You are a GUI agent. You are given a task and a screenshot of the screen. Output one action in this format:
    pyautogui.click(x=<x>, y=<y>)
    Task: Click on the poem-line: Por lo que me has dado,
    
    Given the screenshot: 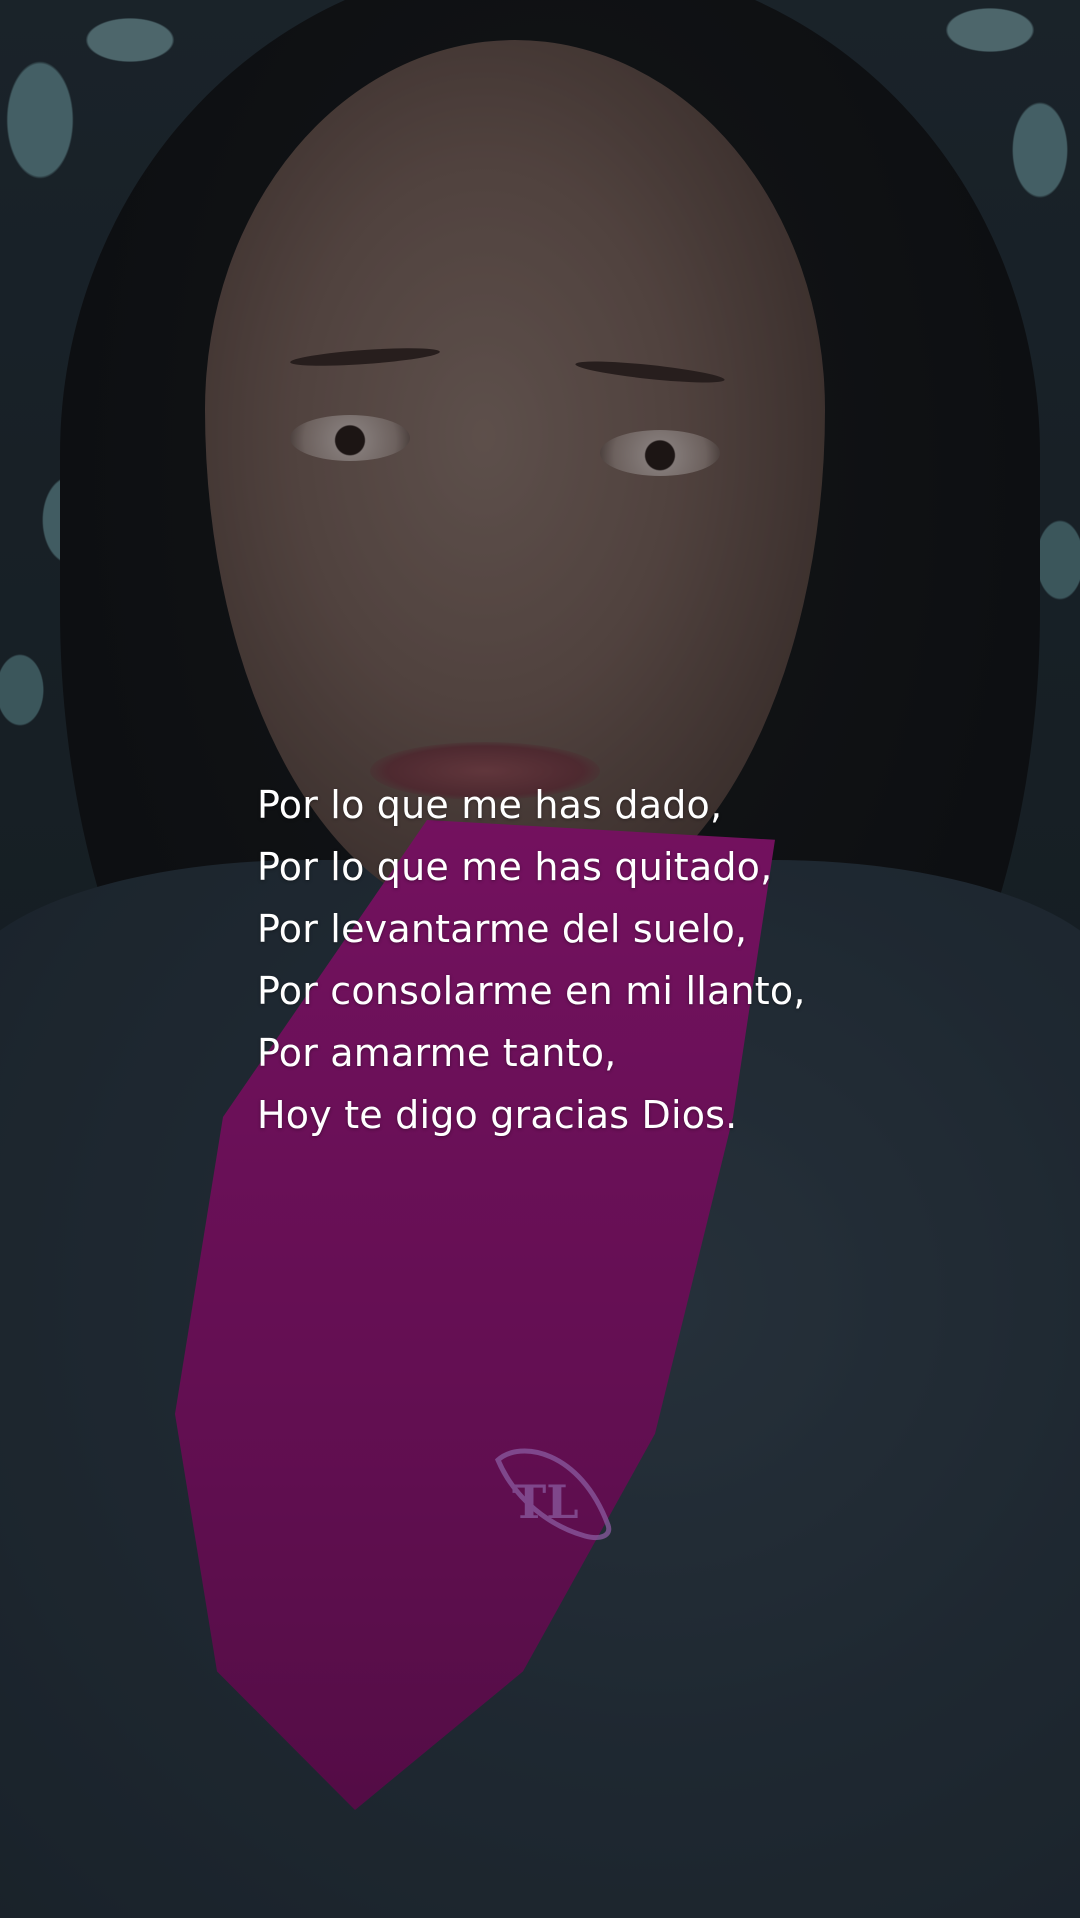 What is the action you would take?
    pyautogui.click(x=490, y=805)
    